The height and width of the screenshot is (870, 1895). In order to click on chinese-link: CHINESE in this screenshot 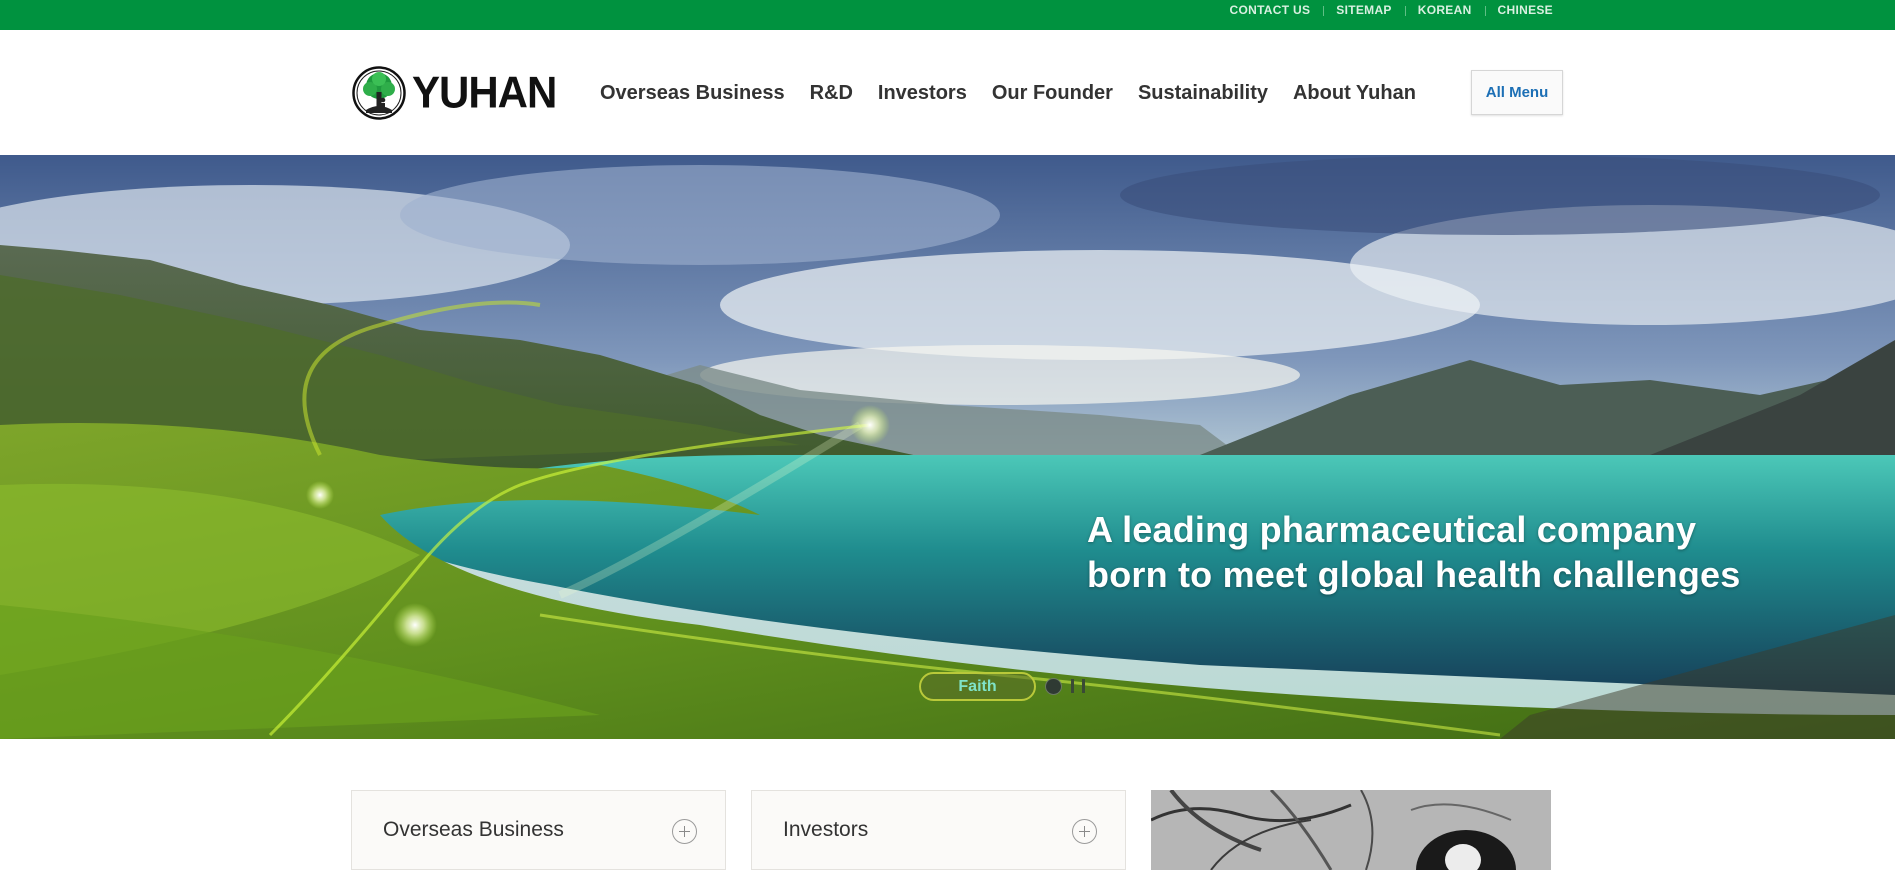, I will do `click(1518, 10)`.